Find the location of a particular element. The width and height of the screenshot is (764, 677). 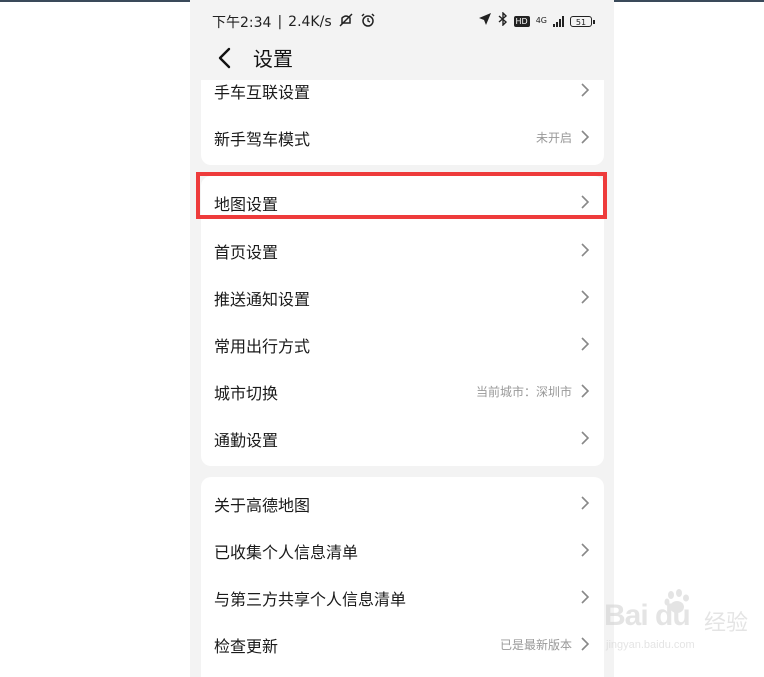

row-value: 已是最新版本 is located at coordinates (535, 645).